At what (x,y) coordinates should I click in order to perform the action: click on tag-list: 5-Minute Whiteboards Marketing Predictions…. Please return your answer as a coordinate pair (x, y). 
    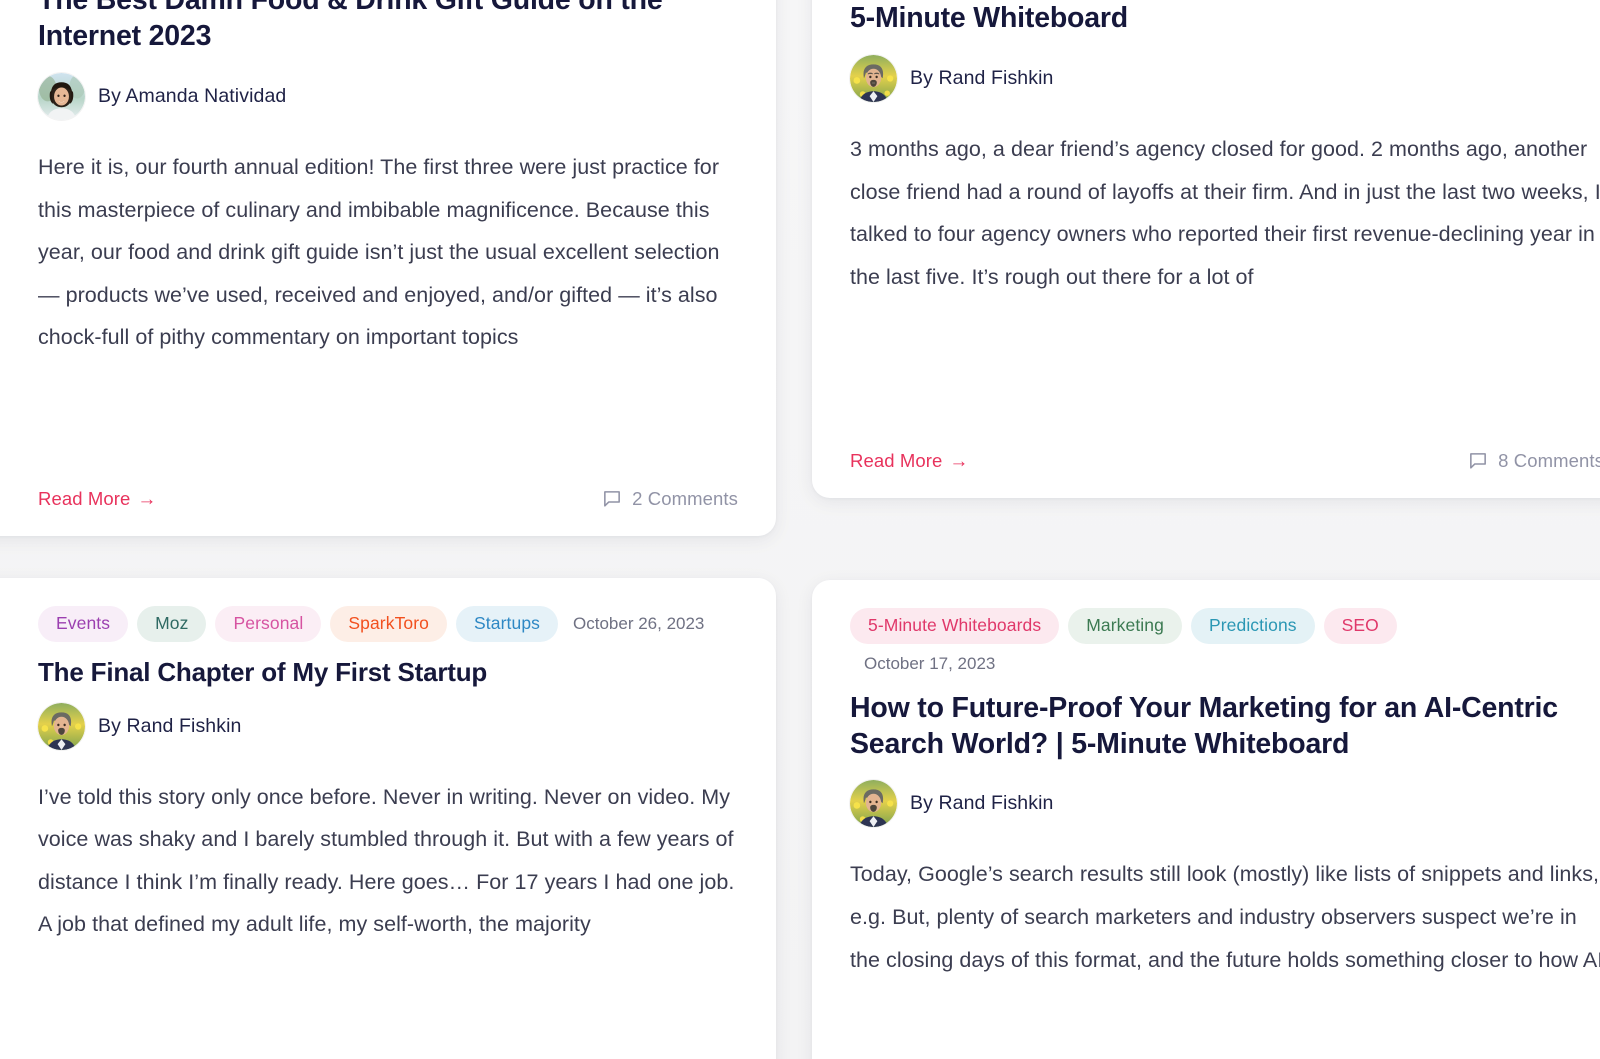
    Looking at the image, I should click on (1225, 626).